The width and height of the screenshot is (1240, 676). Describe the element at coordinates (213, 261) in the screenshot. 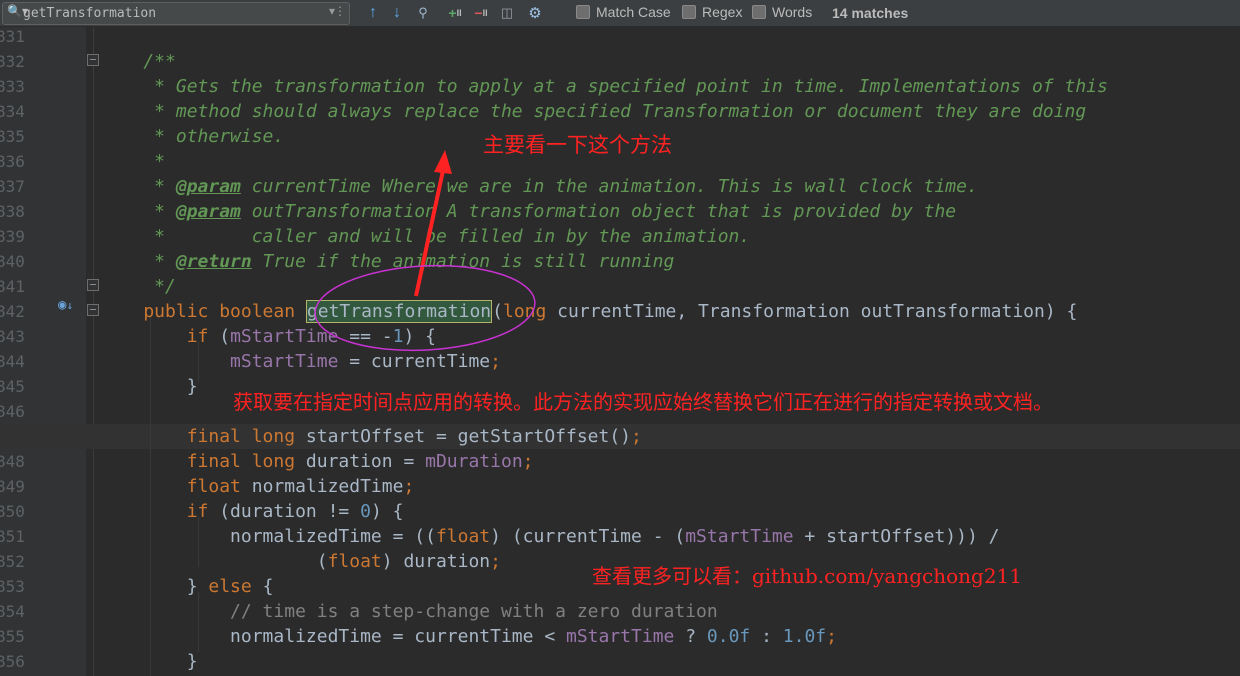

I see `code-token: @return` at that location.